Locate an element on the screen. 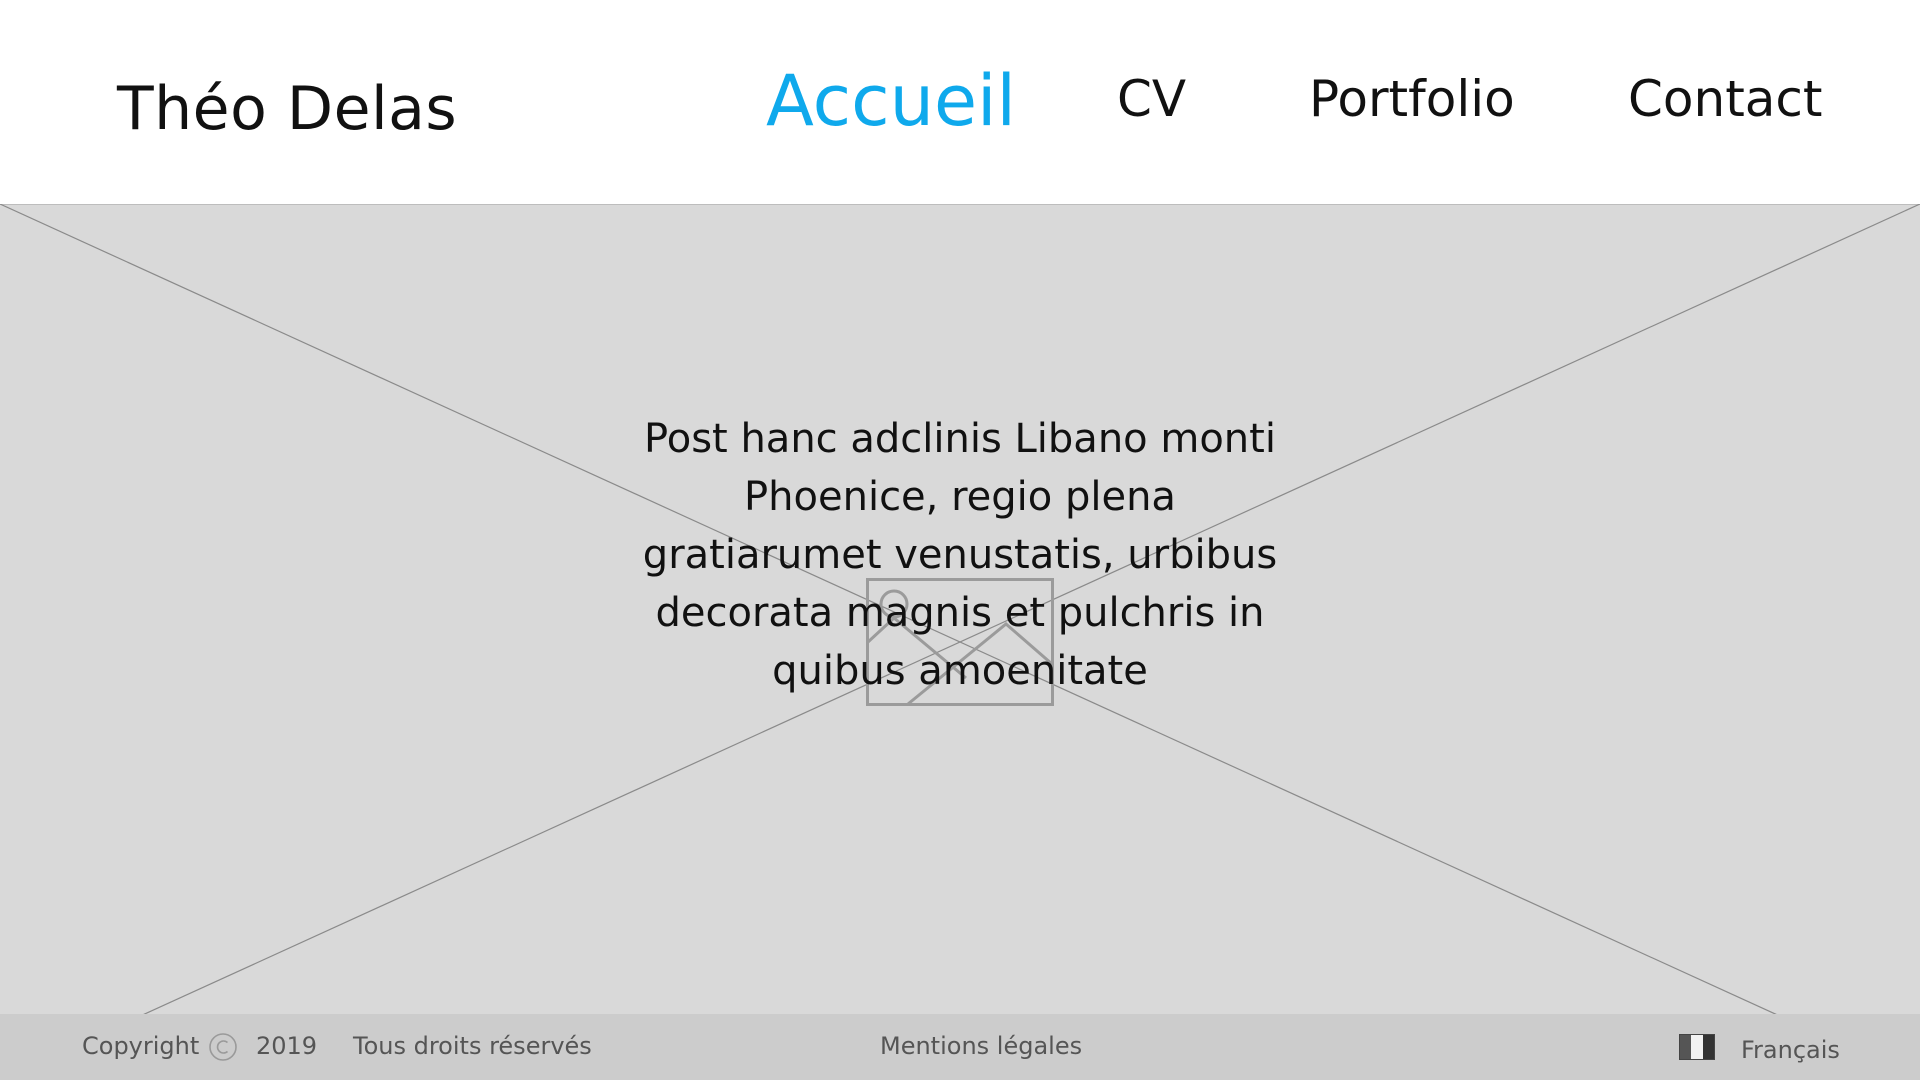 This screenshot has height=1080, width=1920. nav-item-cv: CV is located at coordinates (1151, 99).